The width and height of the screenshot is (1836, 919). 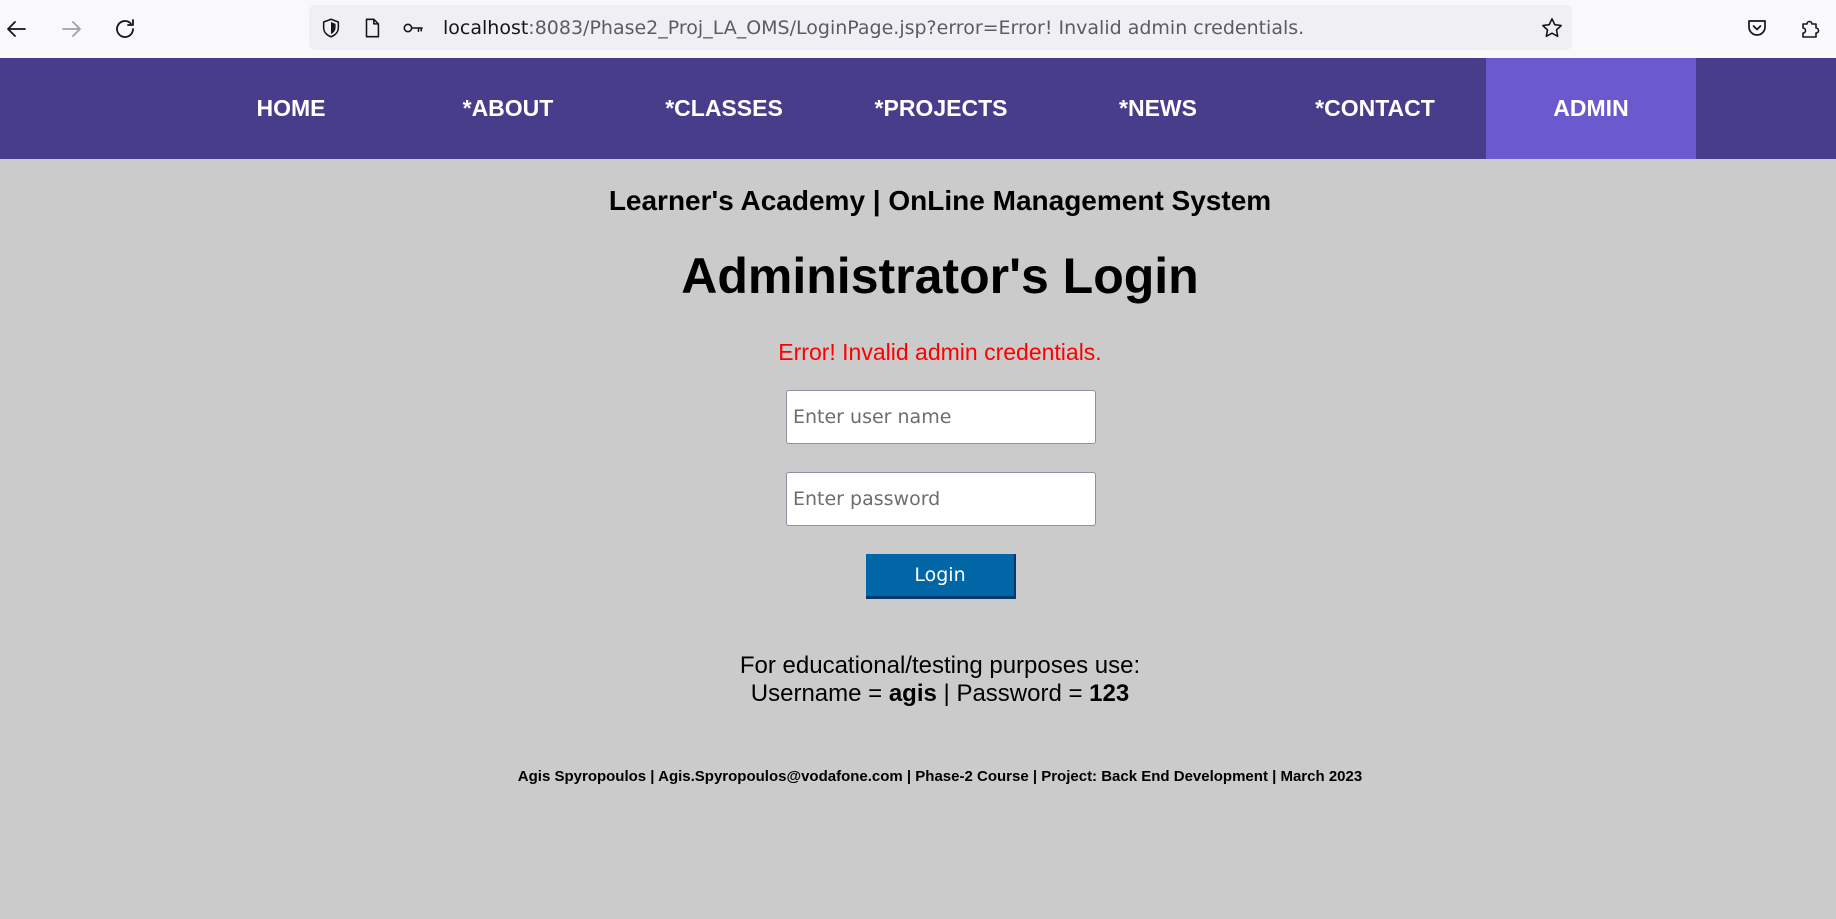 I want to click on nav-item-about: *ABOUT, so click(x=508, y=108).